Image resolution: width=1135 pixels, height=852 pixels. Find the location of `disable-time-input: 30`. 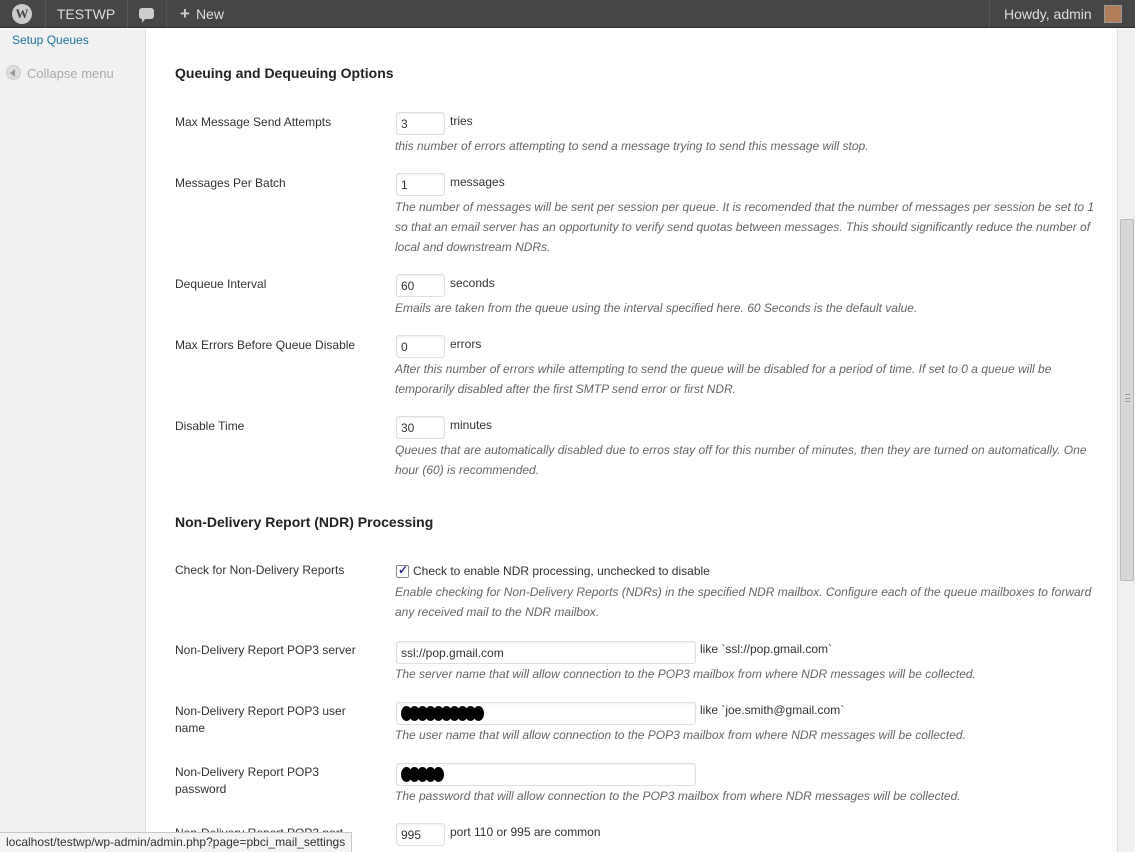

disable-time-input: 30 is located at coordinates (420, 427).